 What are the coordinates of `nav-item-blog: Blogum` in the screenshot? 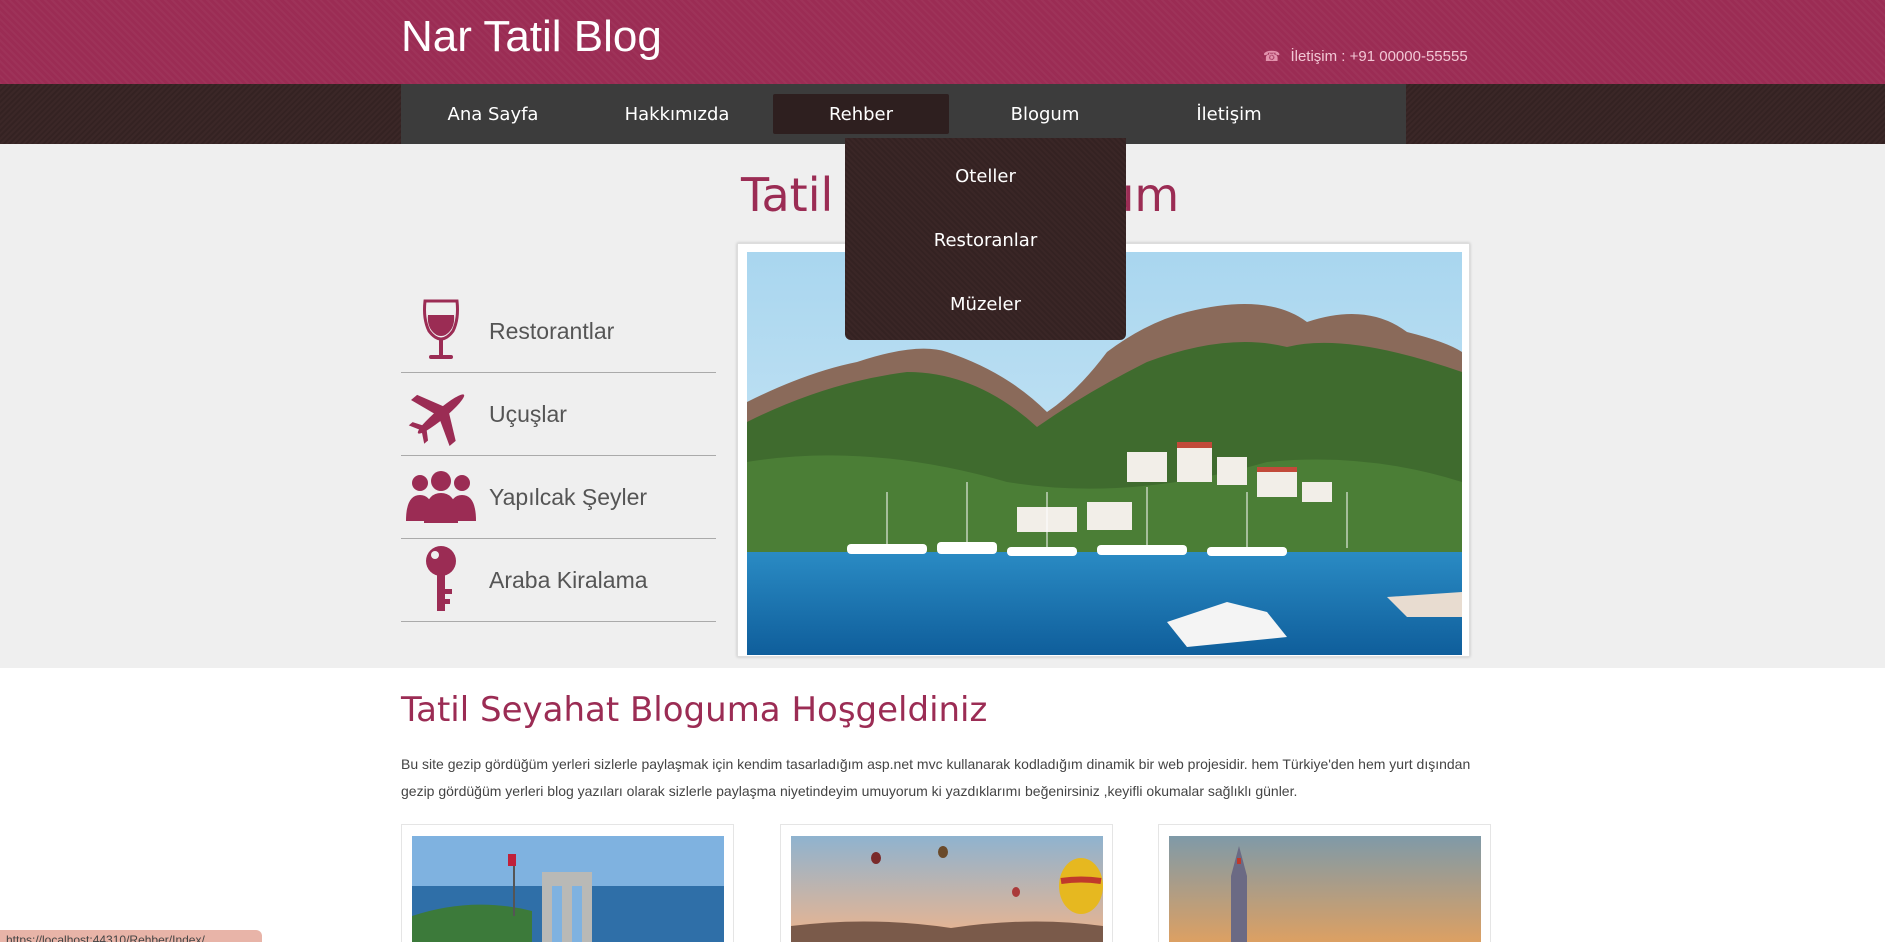 It's located at (1045, 114).